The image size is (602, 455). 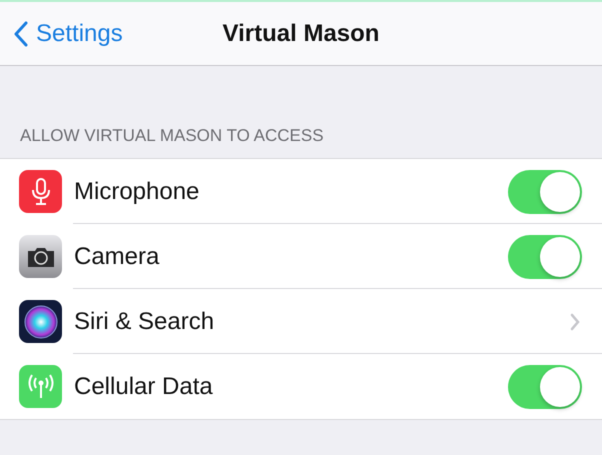 I want to click on siri-icon, so click(x=40, y=321).